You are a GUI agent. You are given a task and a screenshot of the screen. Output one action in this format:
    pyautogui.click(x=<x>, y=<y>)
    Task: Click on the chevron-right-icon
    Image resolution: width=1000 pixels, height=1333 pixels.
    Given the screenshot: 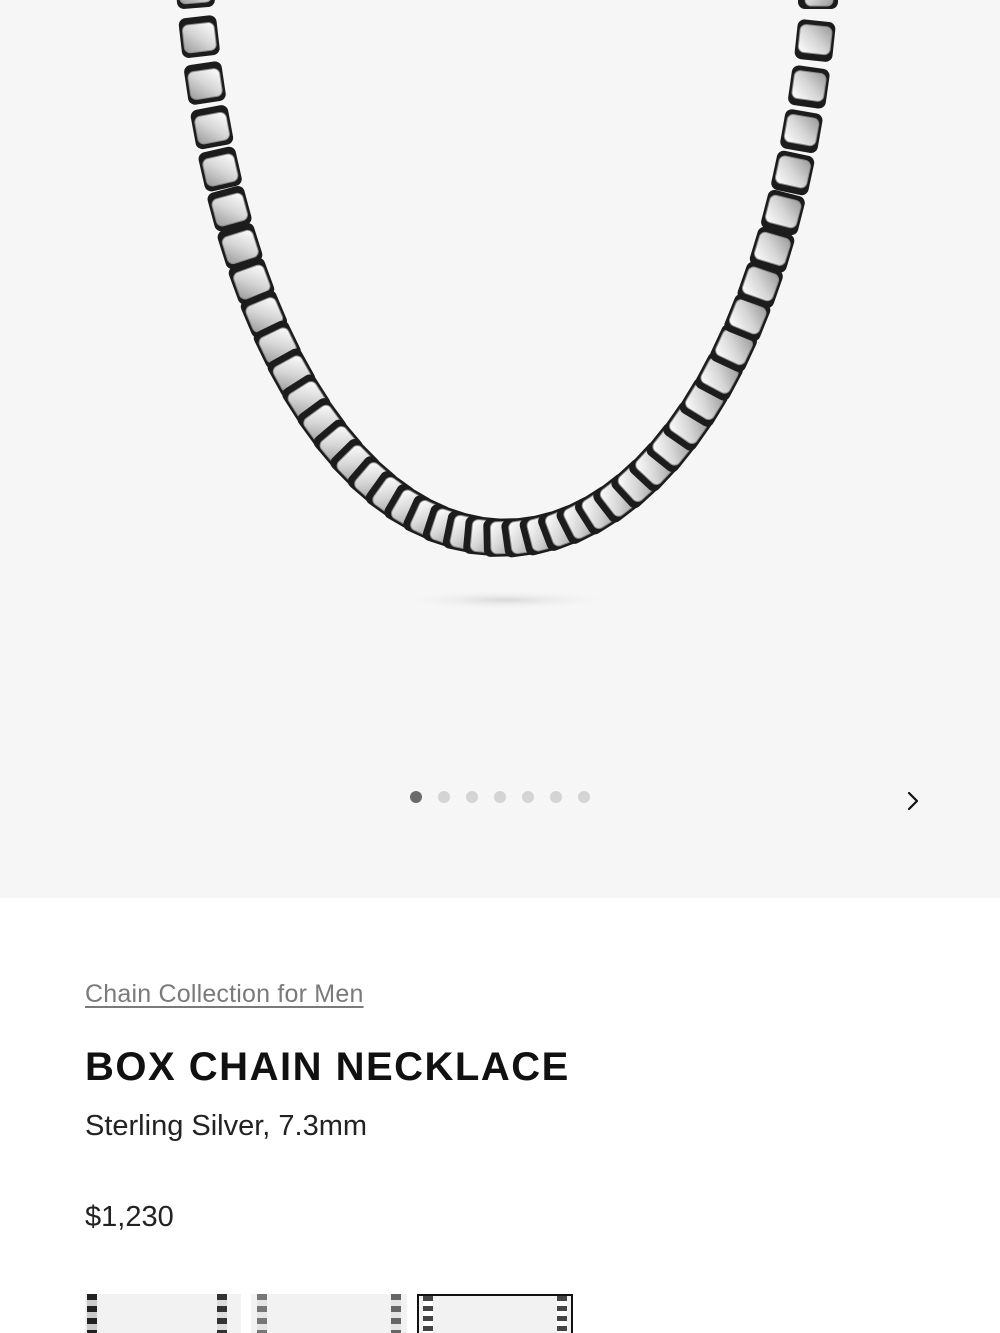 What is the action you would take?
    pyautogui.click(x=913, y=801)
    